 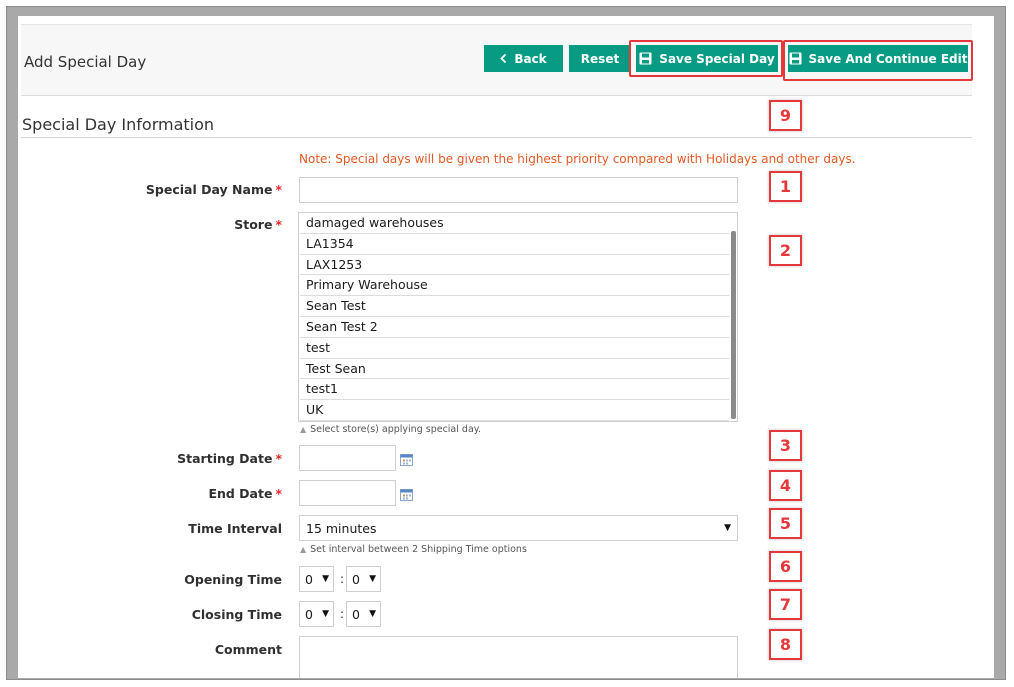 I want to click on chevron-left-icon, so click(x=503, y=58).